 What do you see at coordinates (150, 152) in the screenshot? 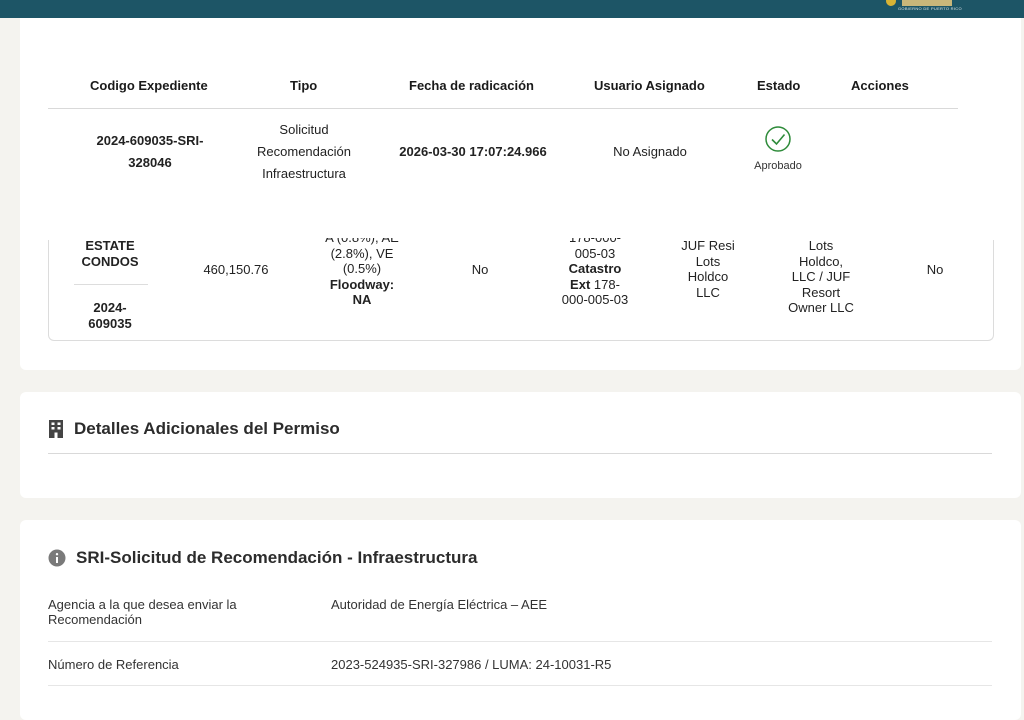
I see `codigo-expediente: 2024-609035-SRI- 328046` at bounding box center [150, 152].